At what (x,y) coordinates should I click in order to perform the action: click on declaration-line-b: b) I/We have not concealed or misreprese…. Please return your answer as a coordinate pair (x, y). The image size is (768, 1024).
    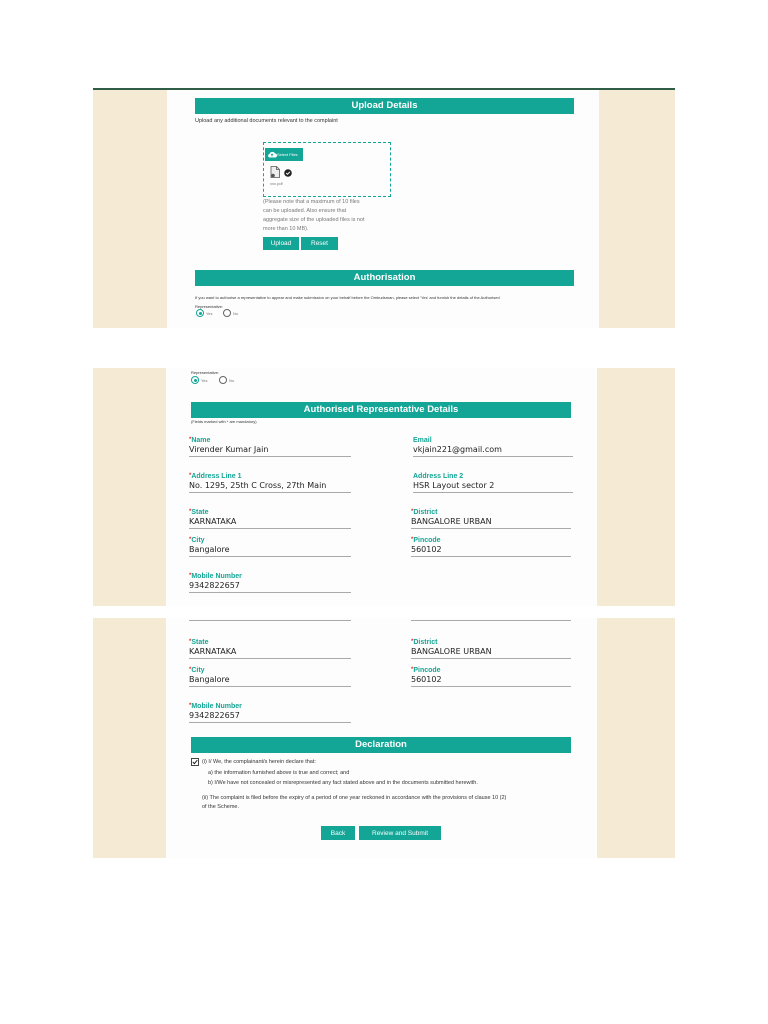
    Looking at the image, I should click on (343, 783).